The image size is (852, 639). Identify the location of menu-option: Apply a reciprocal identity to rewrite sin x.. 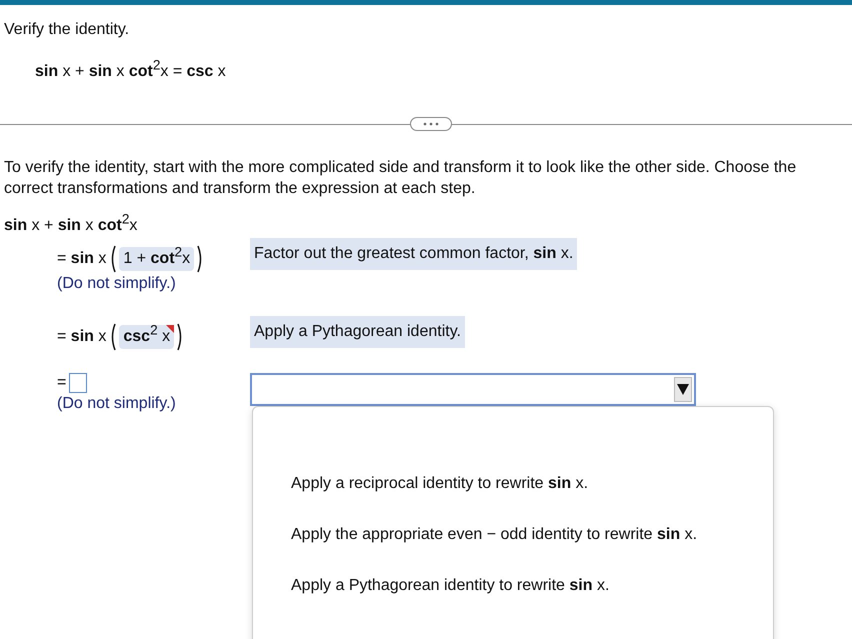
(439, 484).